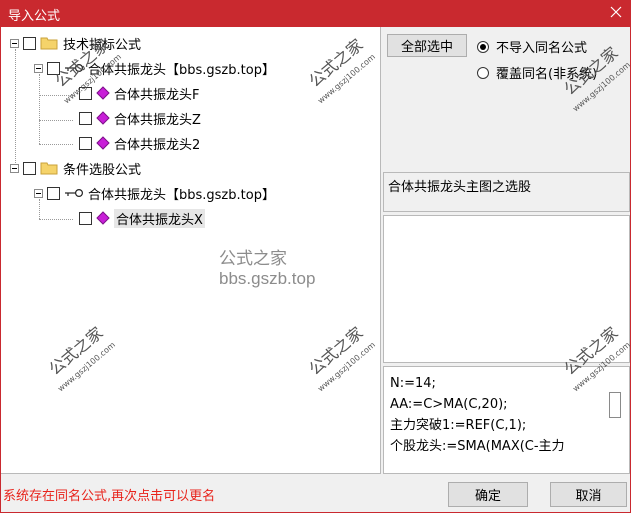 The width and height of the screenshot is (631, 513). I want to click on radio-no-import: 不导入同名公式, so click(532, 46).